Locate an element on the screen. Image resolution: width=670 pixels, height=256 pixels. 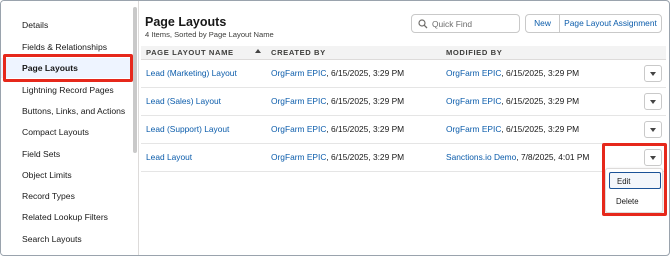
menu-item-edit: Edit is located at coordinates (635, 180).